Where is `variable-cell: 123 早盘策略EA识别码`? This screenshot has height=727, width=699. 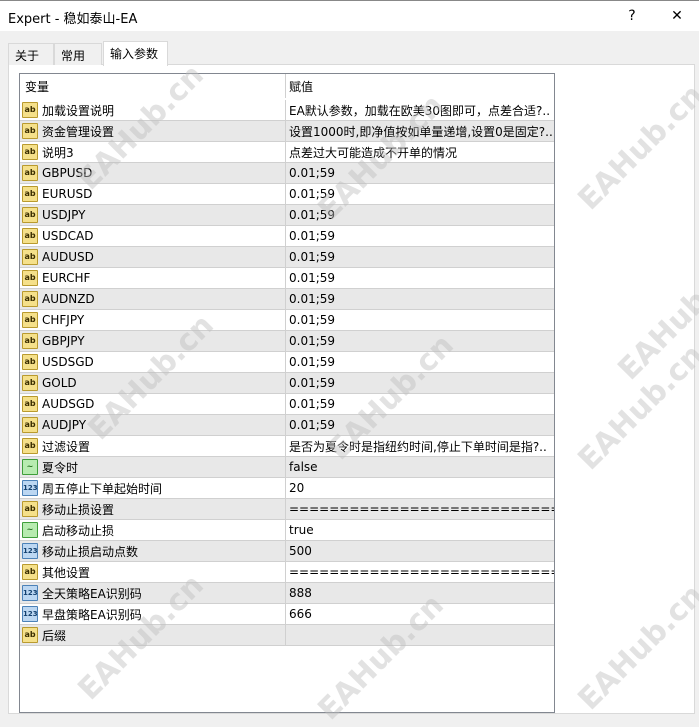
variable-cell: 123 早盘策略EA识别码 is located at coordinates (153, 614).